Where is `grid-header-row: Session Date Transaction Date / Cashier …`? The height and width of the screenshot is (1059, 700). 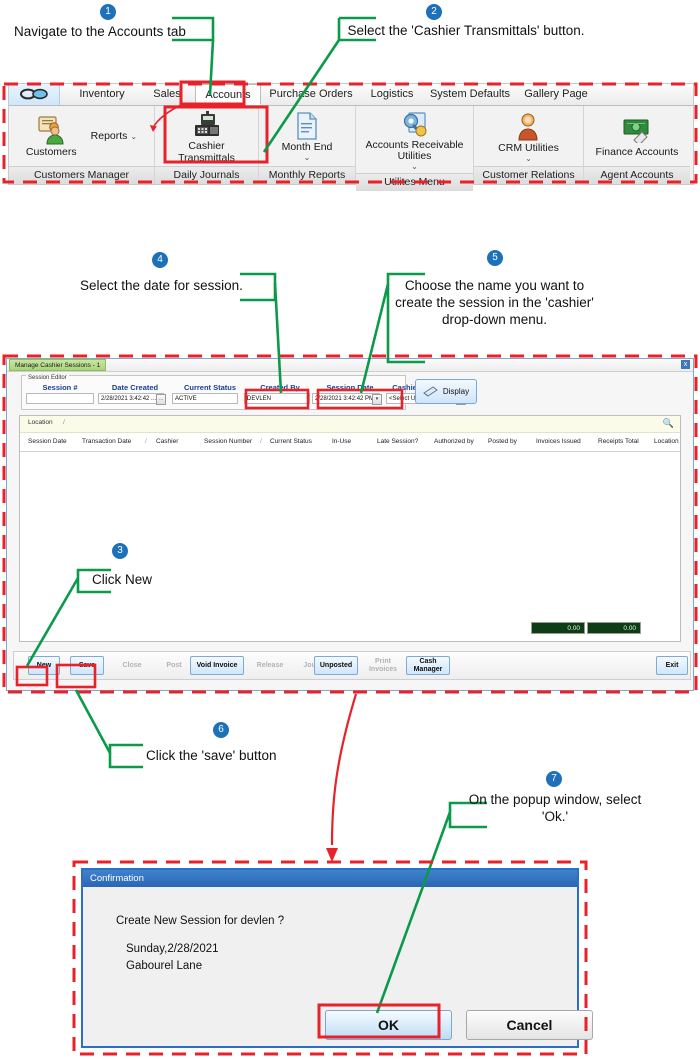 grid-header-row: Session Date Transaction Date / Cashier … is located at coordinates (350, 442).